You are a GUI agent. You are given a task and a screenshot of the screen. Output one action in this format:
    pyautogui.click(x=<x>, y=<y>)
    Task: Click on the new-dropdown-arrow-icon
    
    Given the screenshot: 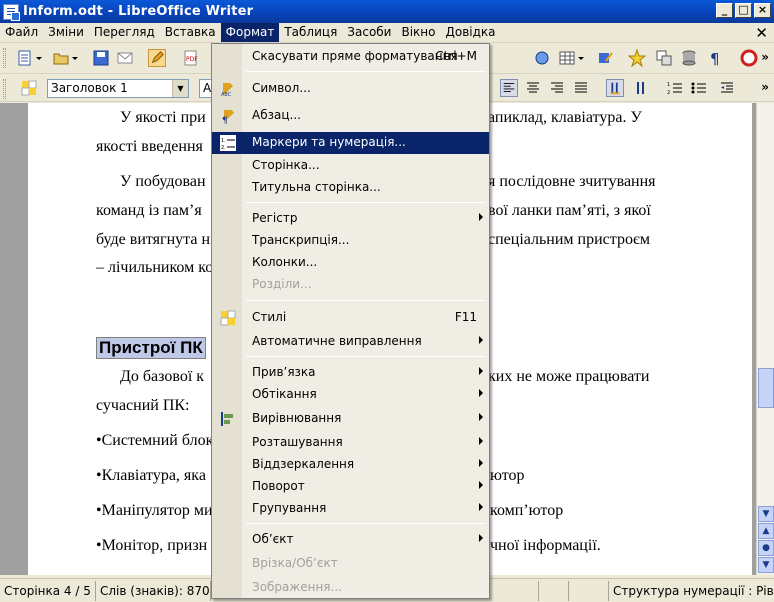 What is the action you would take?
    pyautogui.click(x=39, y=58)
    